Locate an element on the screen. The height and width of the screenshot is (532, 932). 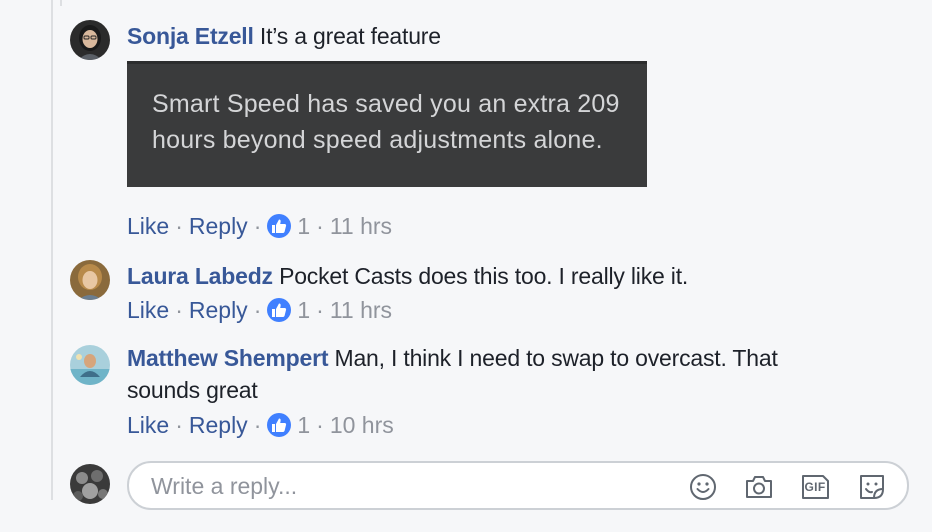
emoji-icon is located at coordinates (703, 487).